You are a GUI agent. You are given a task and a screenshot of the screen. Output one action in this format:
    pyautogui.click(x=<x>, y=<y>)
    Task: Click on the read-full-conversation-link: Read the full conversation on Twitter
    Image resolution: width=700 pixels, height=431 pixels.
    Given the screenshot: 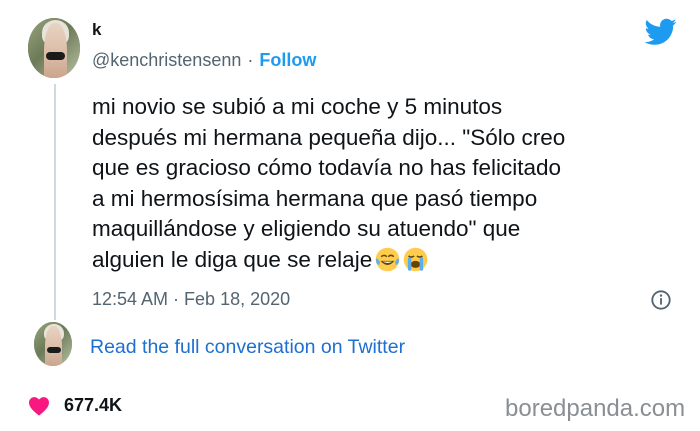 What is the action you would take?
    pyautogui.click(x=247, y=347)
    